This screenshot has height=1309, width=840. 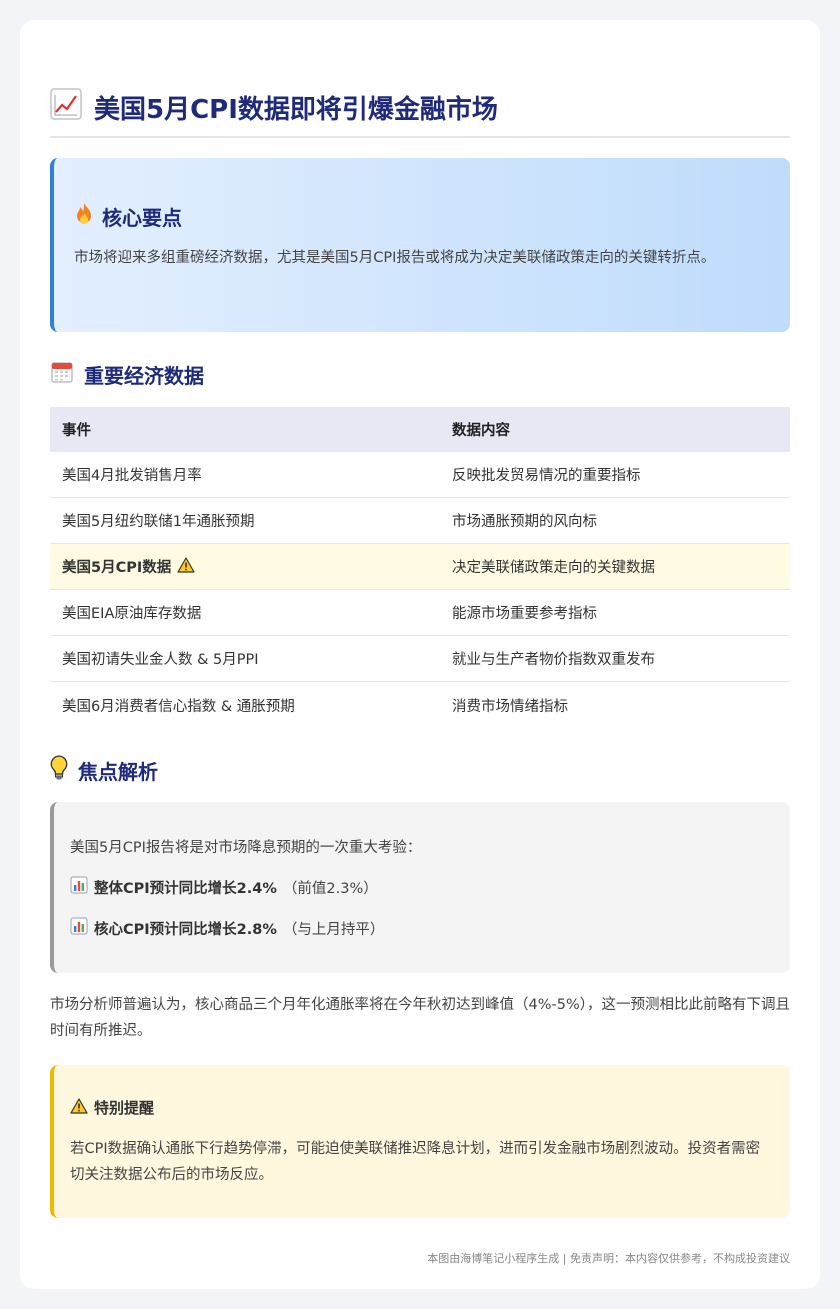 What do you see at coordinates (546, 476) in the screenshot?
I see `row-content: 反映批发贸易情况的重要指标` at bounding box center [546, 476].